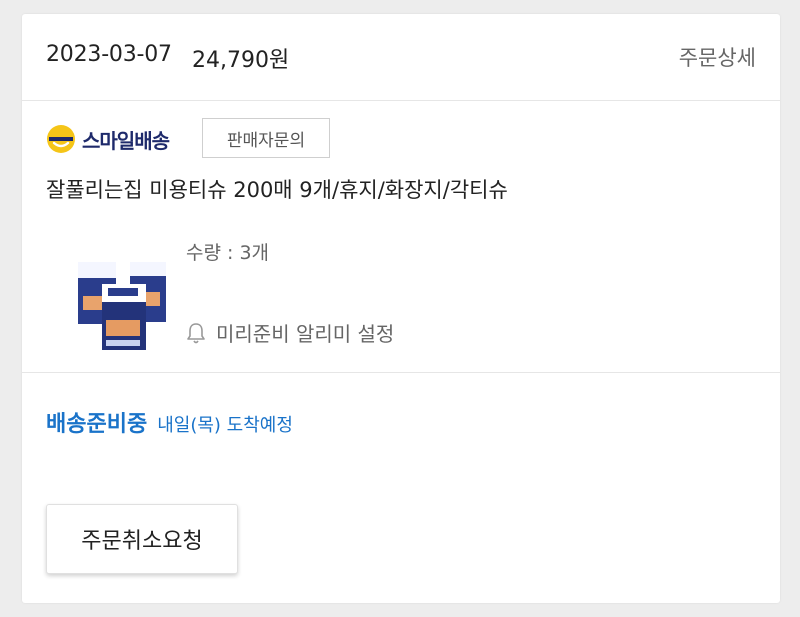 The image size is (800, 617). I want to click on shipping-eta: 내일(목) 도착예정, so click(225, 425).